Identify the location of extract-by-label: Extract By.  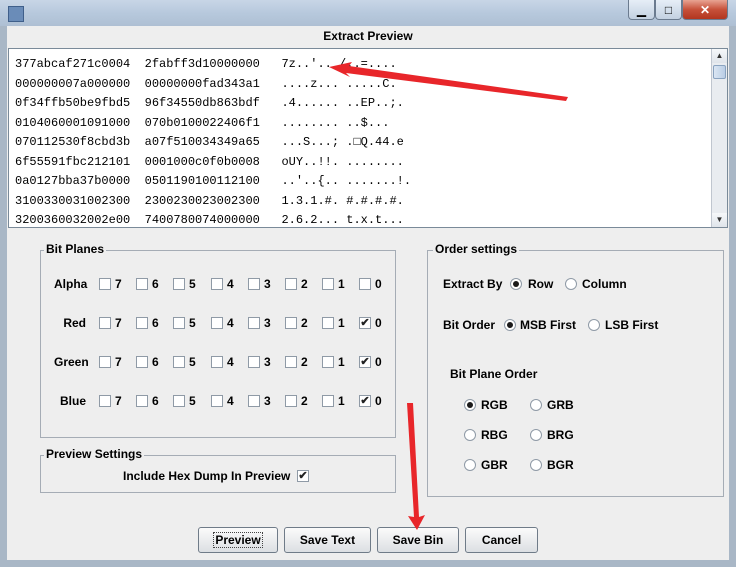
(473, 284).